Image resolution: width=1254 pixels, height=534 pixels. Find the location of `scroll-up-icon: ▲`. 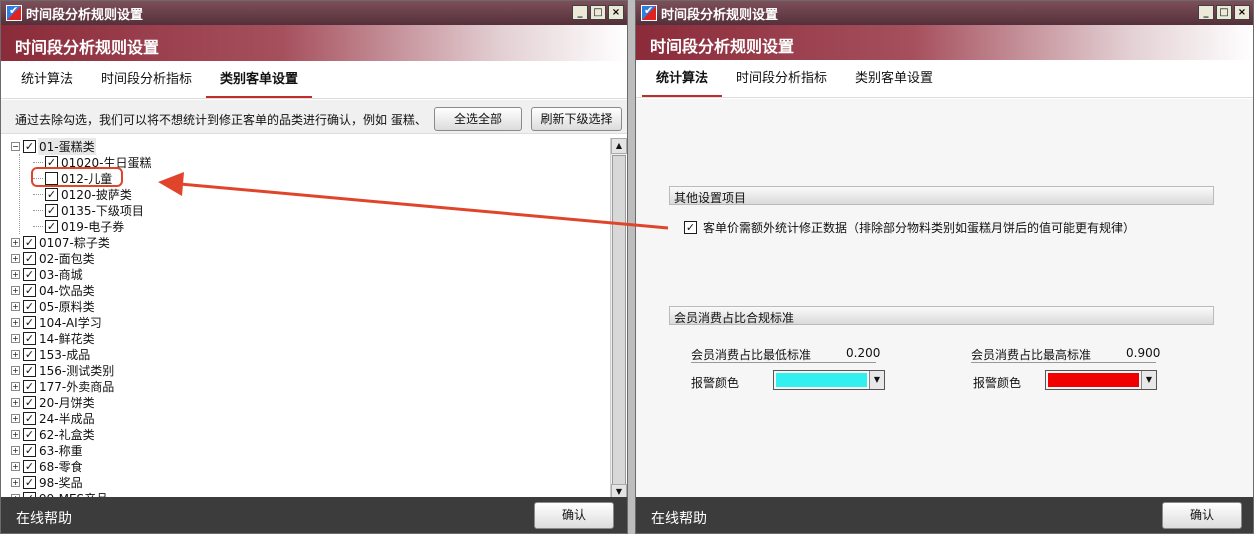

scroll-up-icon: ▲ is located at coordinates (619, 146).